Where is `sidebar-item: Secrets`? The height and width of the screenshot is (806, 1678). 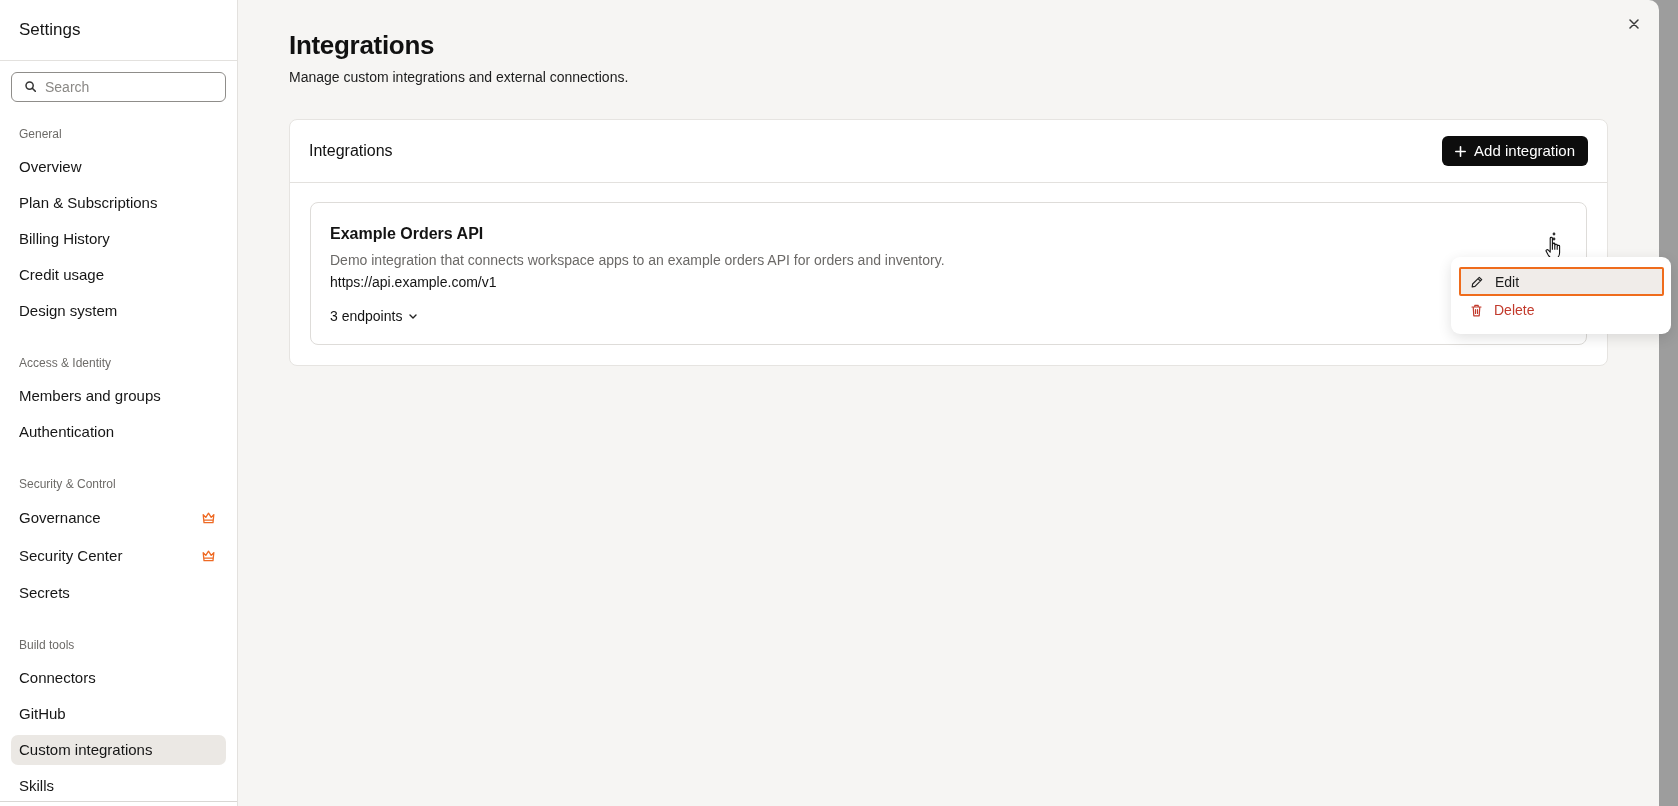
sidebar-item: Secrets is located at coordinates (118, 593).